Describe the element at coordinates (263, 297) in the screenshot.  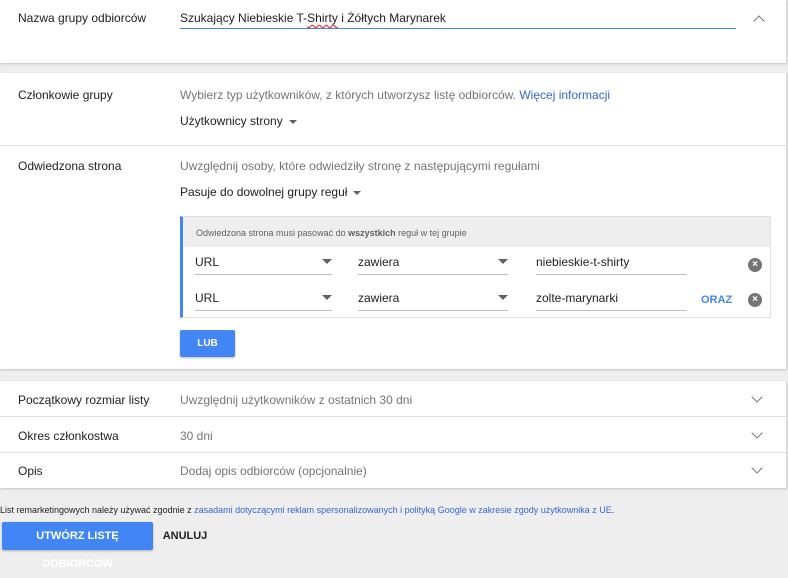
I see `rule-2-field-select: URL` at that location.